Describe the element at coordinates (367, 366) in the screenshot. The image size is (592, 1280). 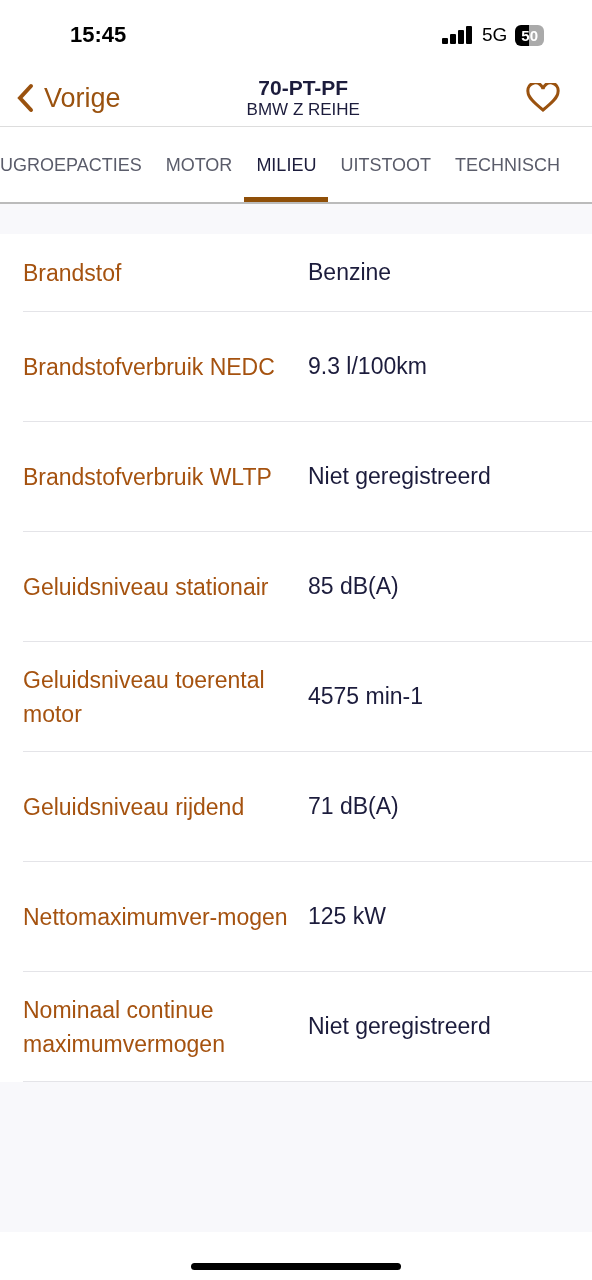
I see `field-value: 9.3 l/100km` at that location.